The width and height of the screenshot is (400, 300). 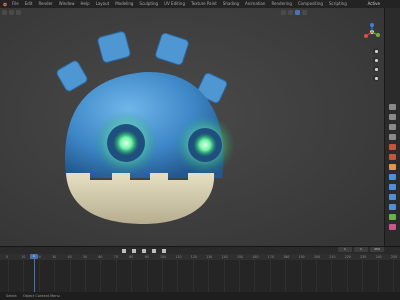 I want to click on menu-item: UV Editing, so click(x=174, y=4).